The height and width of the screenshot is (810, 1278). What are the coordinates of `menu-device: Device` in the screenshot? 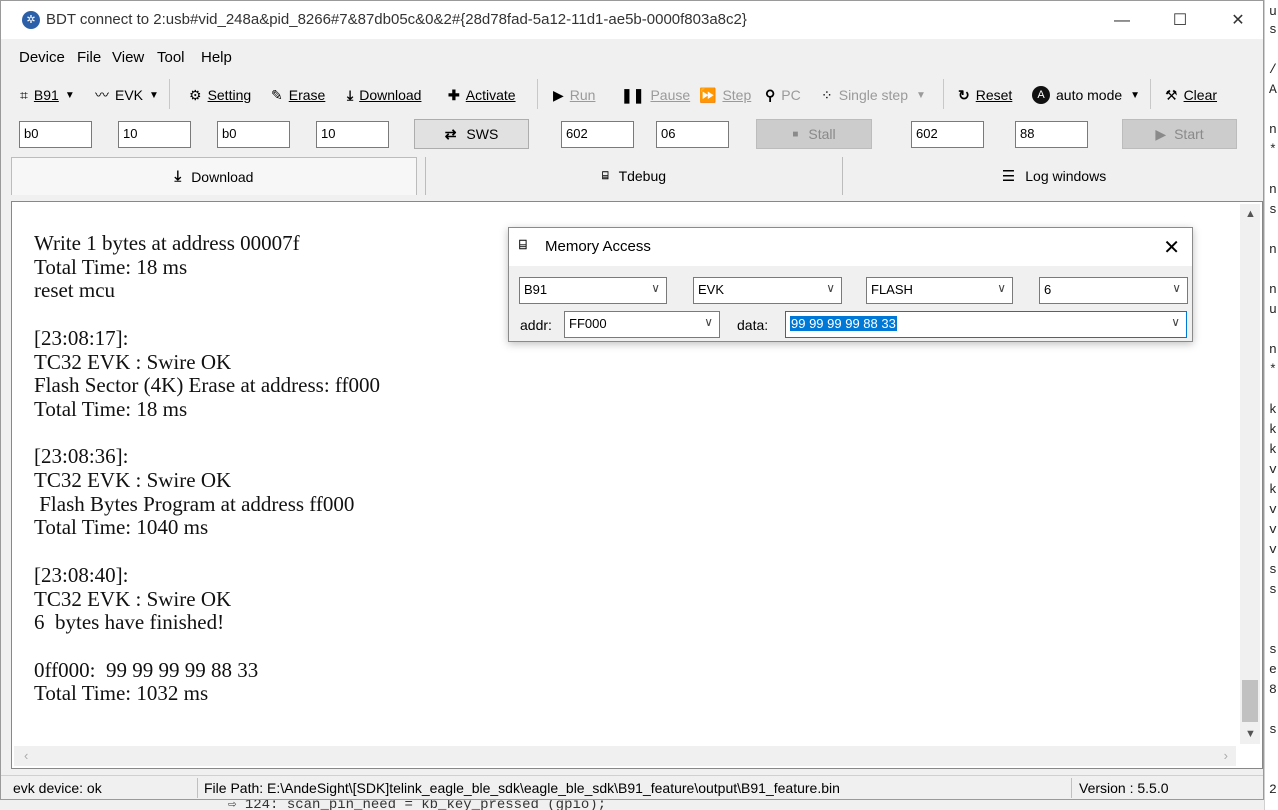 It's located at (42, 57).